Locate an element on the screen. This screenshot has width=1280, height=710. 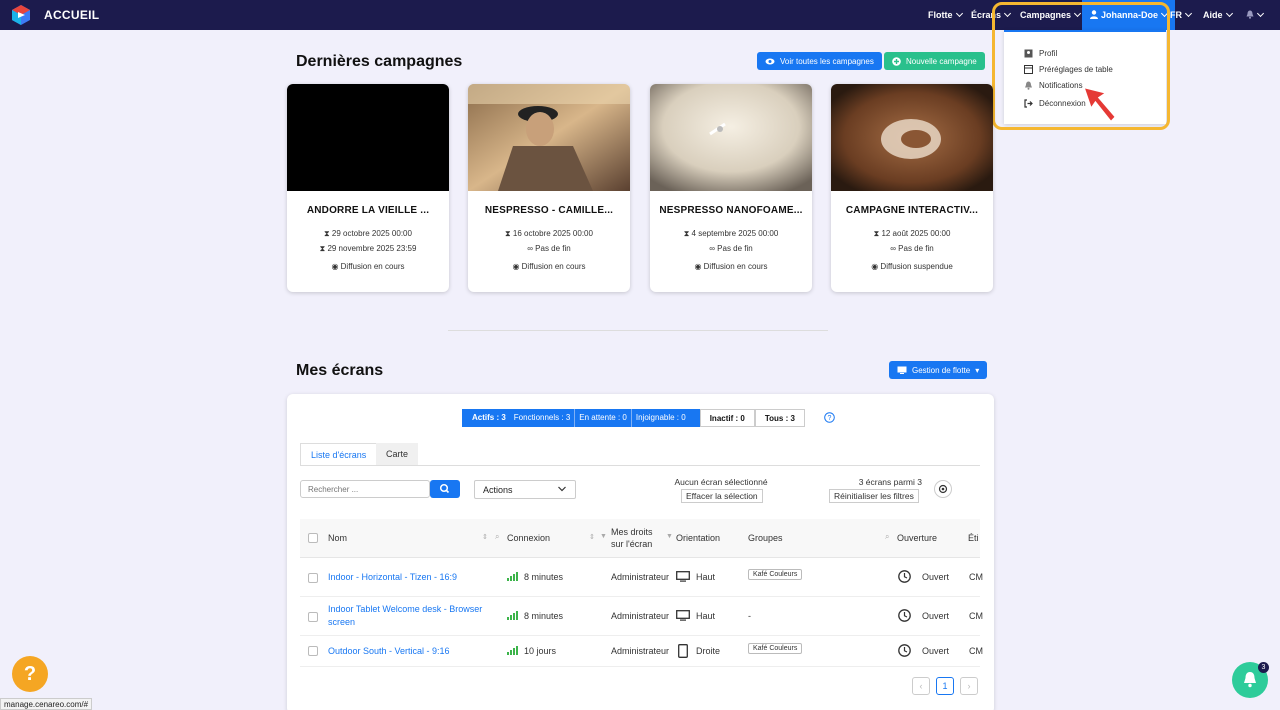
monitor-icon is located at coordinates (902, 370).